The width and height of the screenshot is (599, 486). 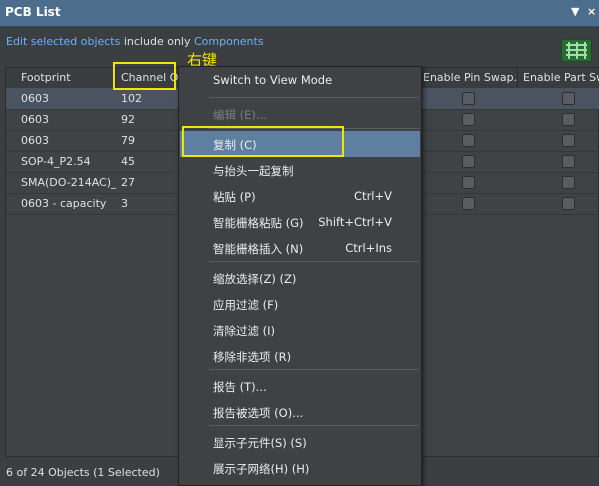 I want to click on menu-item-show-child-nets: 展示子网络(H) (H), so click(x=300, y=468).